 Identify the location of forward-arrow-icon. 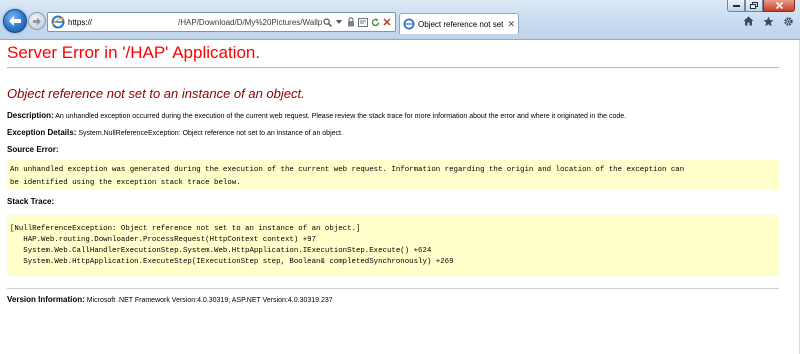
(37, 21).